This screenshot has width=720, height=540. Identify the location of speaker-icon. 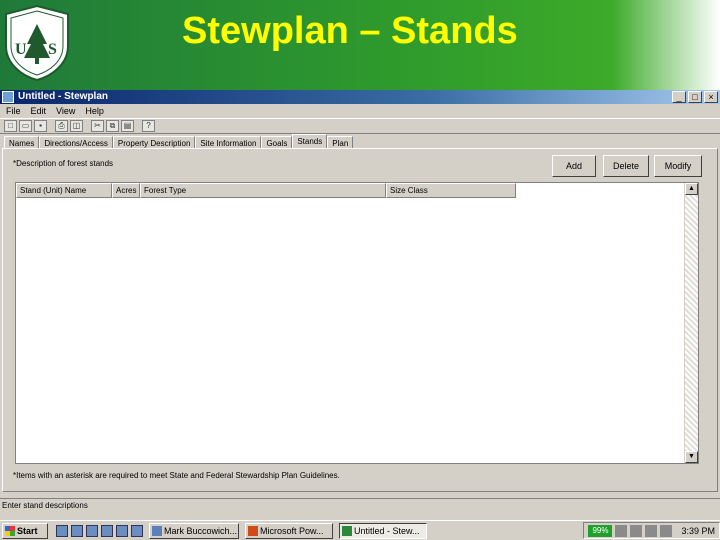
(621, 530).